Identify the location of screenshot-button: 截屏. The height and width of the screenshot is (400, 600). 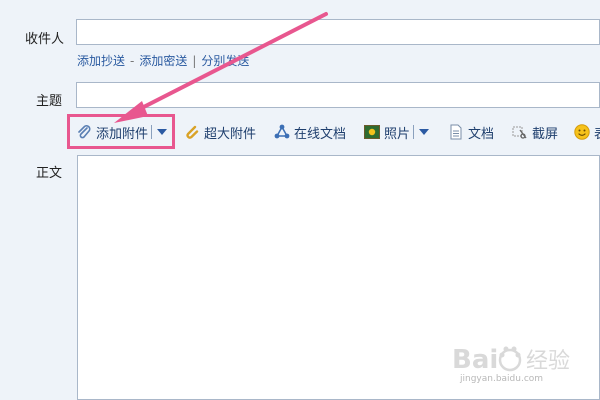
(535, 132).